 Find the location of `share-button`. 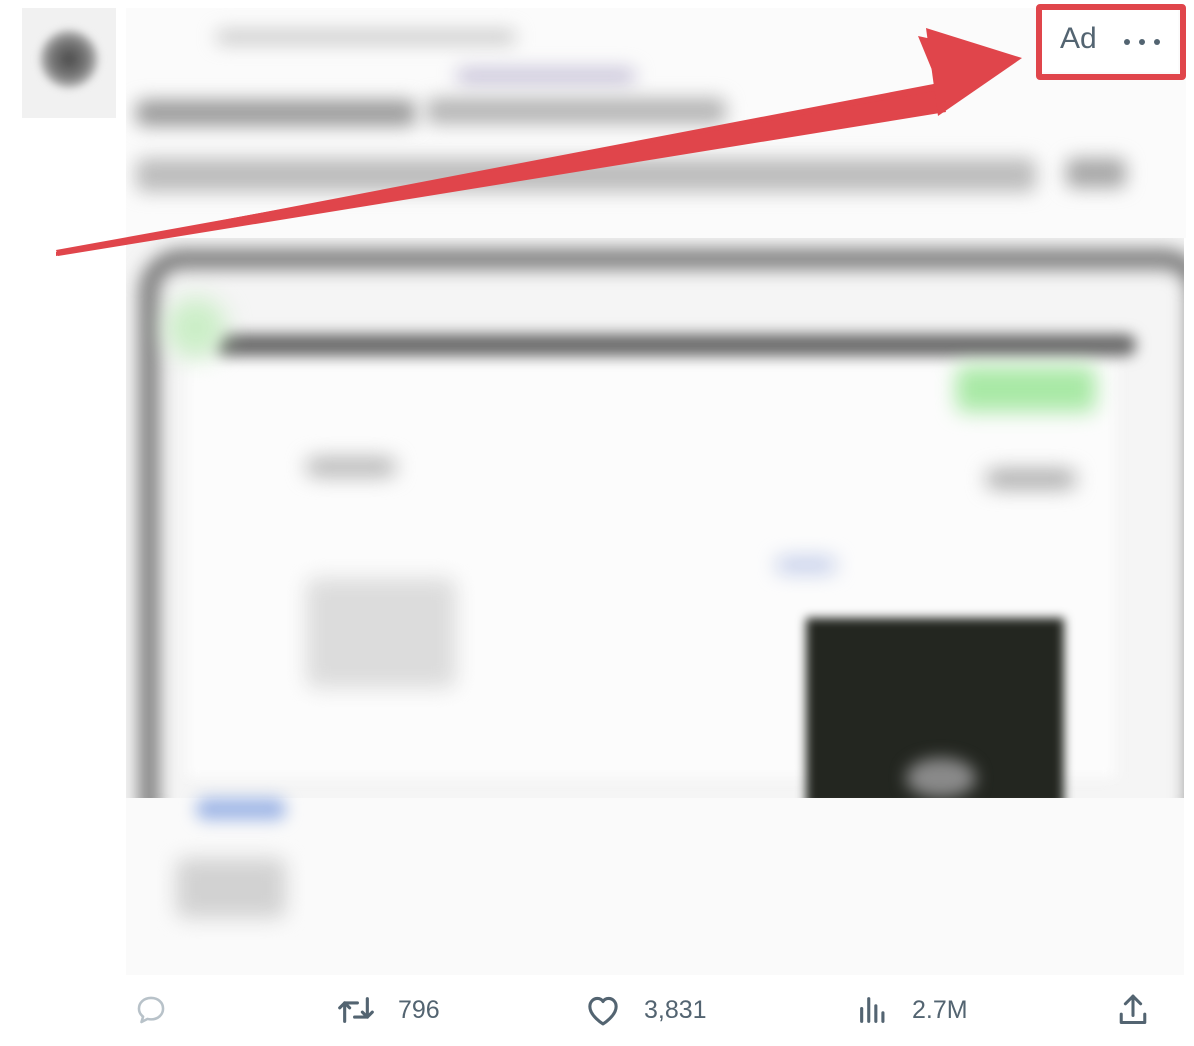

share-button is located at coordinates (1133, 1010).